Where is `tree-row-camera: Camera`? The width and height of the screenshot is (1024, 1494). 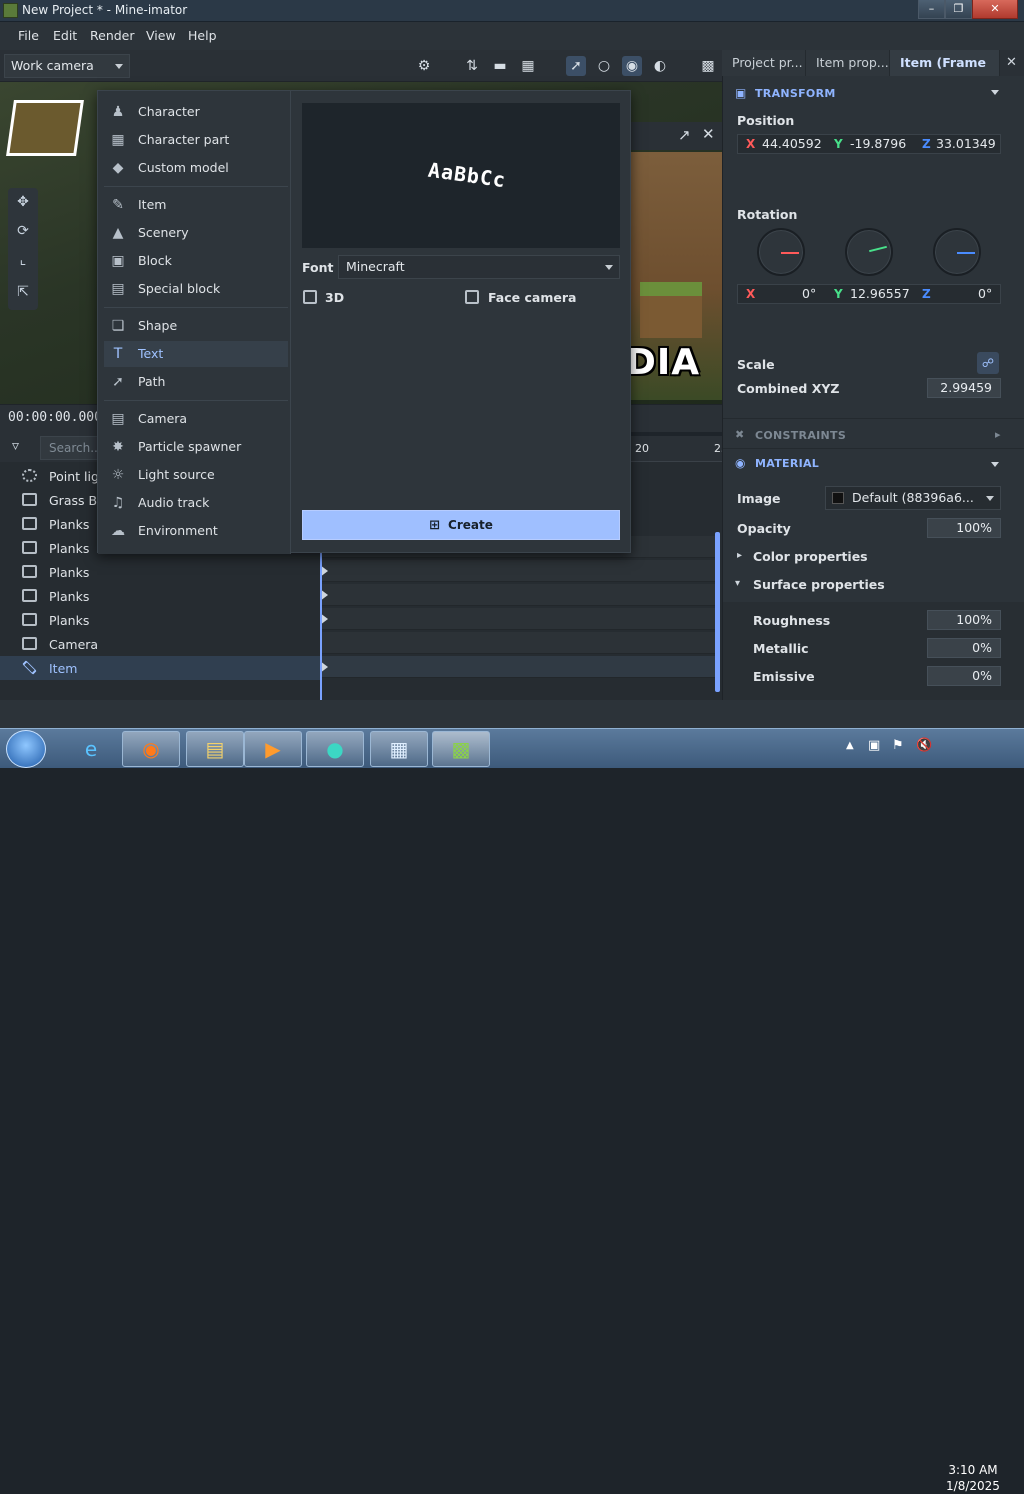
tree-row-camera: Camera is located at coordinates (160, 644).